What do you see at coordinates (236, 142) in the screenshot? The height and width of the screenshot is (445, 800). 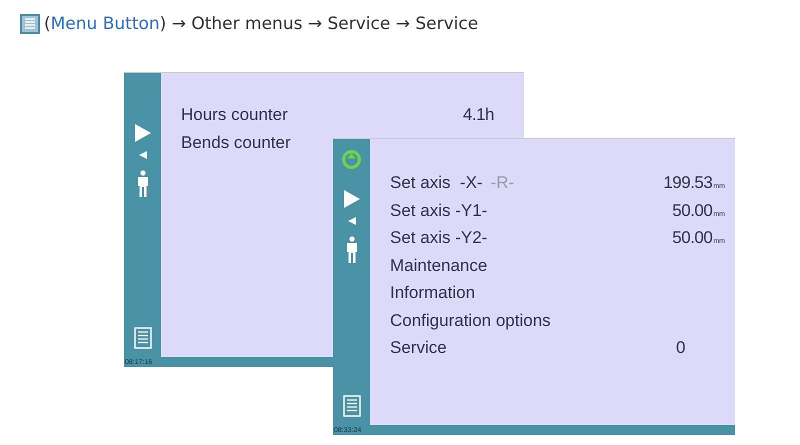 I see `menu-item: Bends counter` at bounding box center [236, 142].